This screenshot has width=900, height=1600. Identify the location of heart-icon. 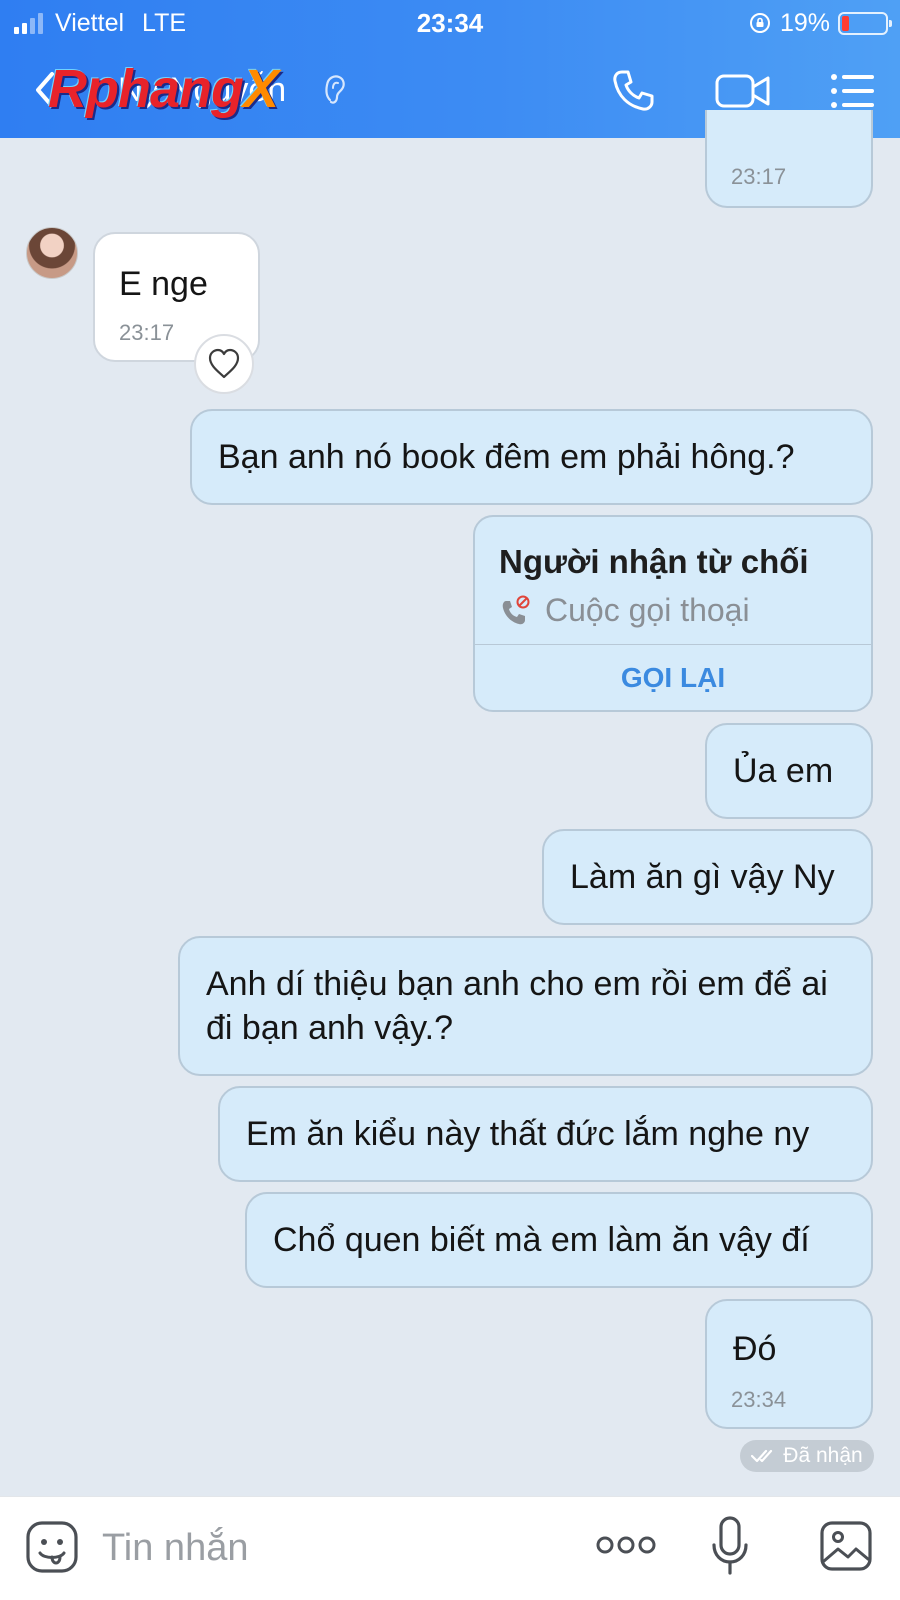
(224, 363).